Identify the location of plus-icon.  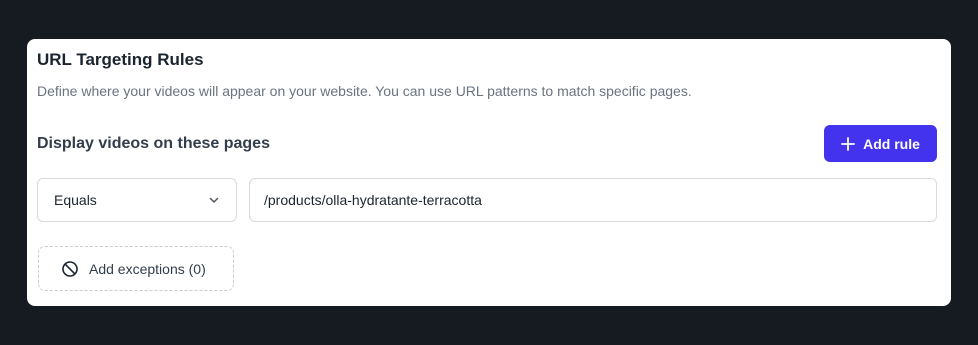
(848, 143).